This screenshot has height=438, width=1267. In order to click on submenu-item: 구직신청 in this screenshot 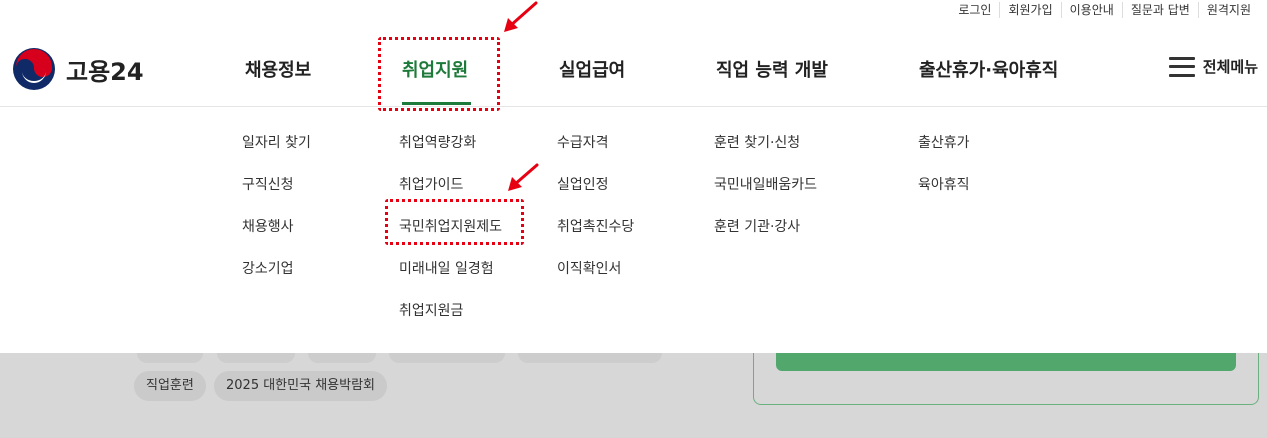, I will do `click(276, 197)`.